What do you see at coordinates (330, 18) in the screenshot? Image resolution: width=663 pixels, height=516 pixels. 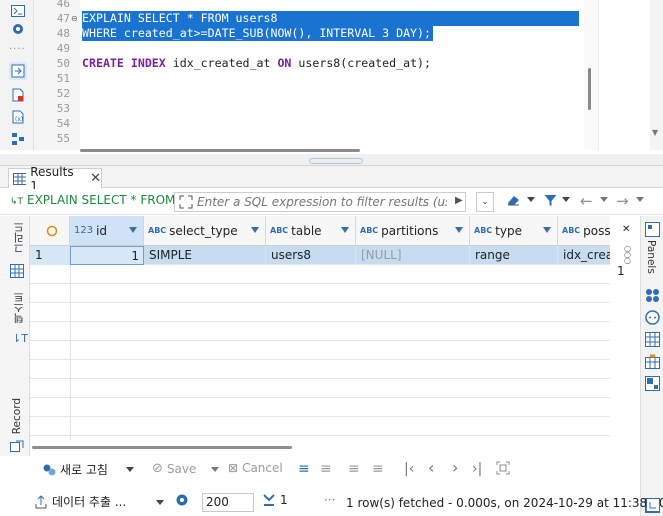 I see `code-line-selected: EXPLAIN SELECT * FROM users8` at bounding box center [330, 18].